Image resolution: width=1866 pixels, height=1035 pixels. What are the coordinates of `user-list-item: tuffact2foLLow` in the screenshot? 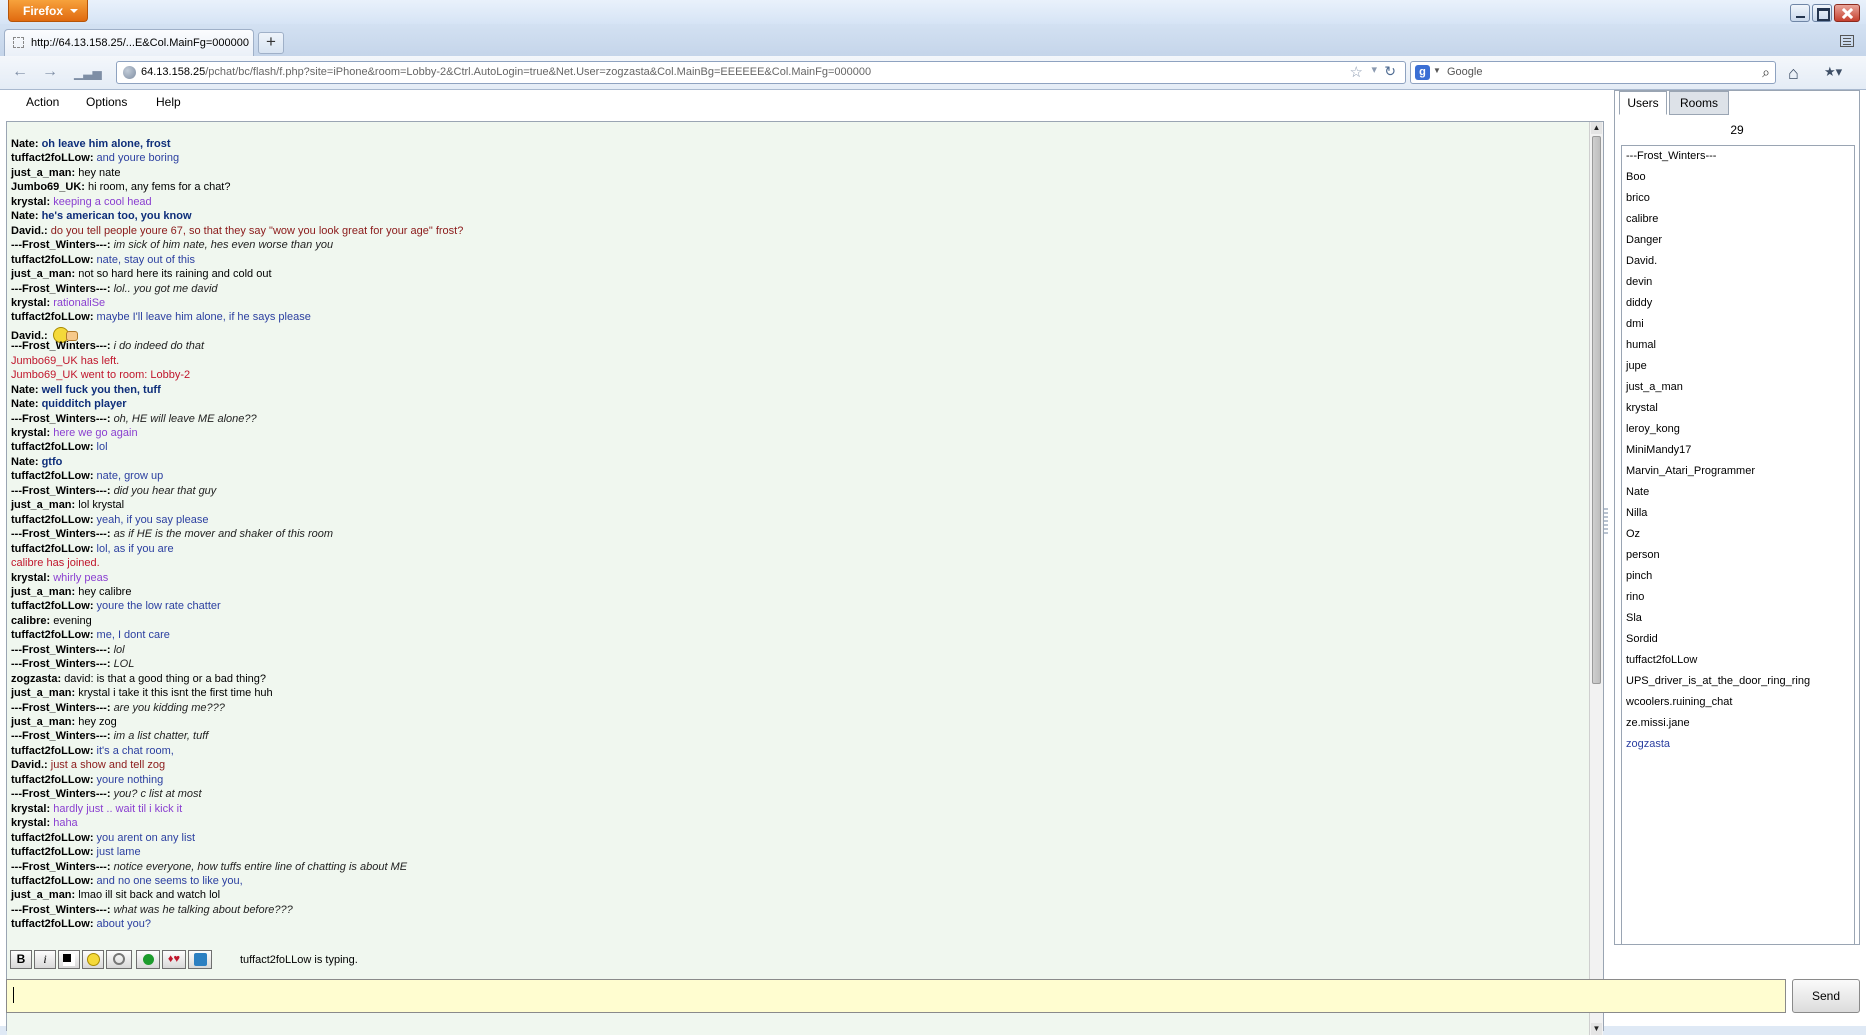 It's located at (1661, 660).